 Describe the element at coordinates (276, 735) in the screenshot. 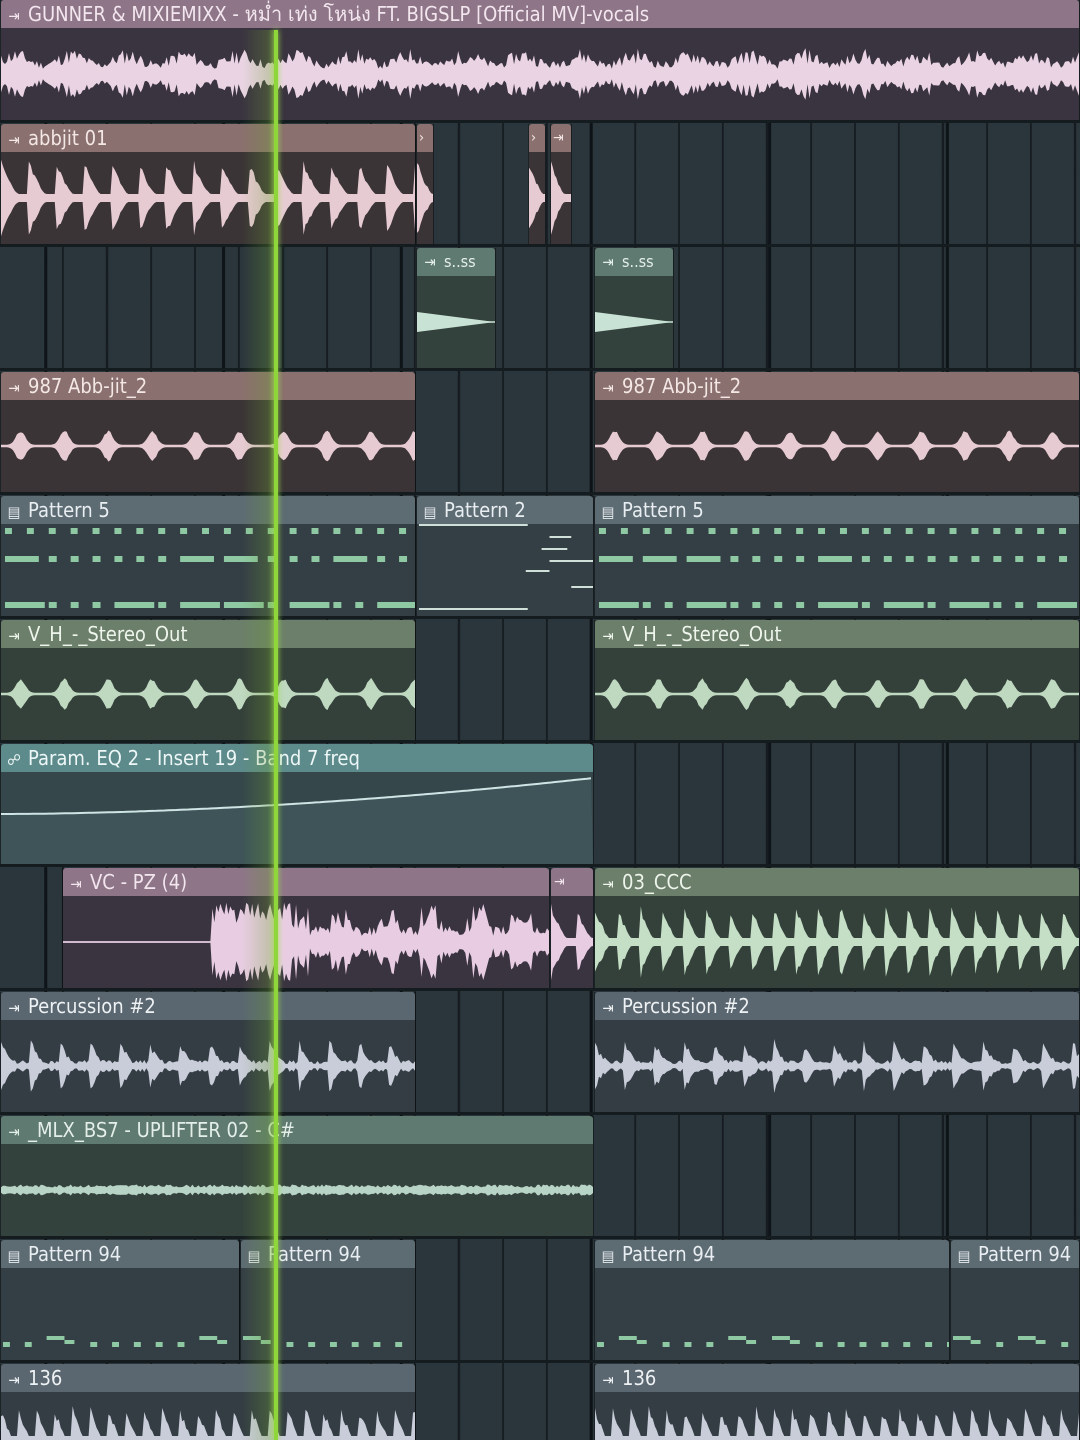

I see `playhead-marker` at that location.